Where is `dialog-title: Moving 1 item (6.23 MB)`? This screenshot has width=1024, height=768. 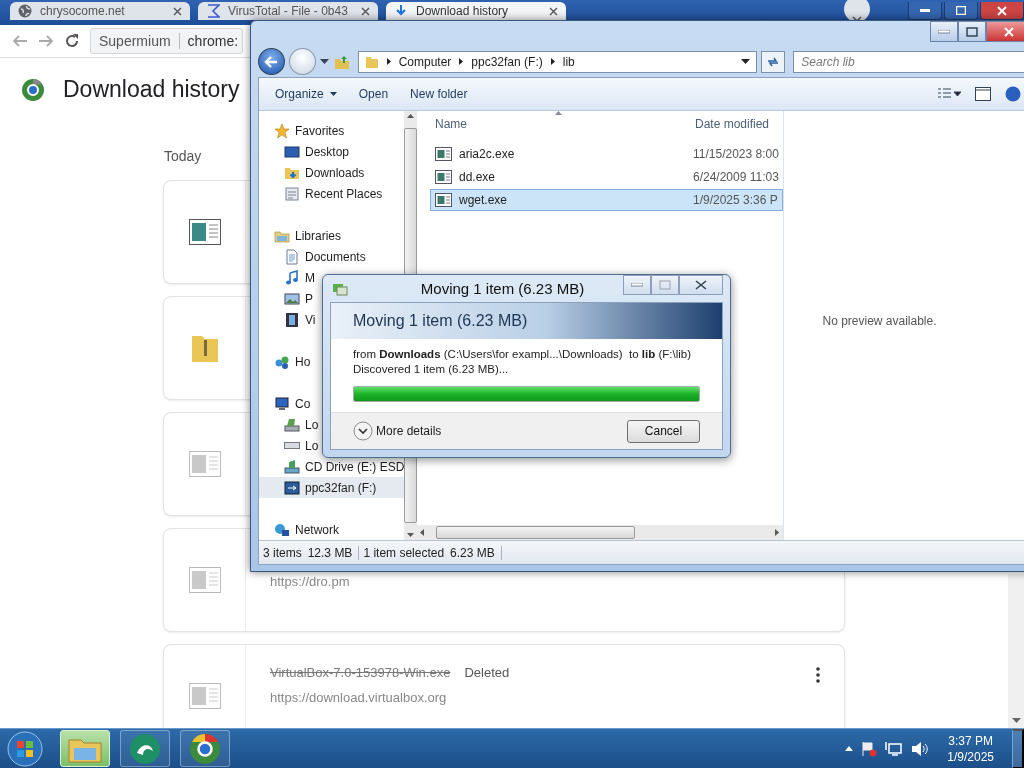 dialog-title: Moving 1 item (6.23 MB) is located at coordinates (502, 288).